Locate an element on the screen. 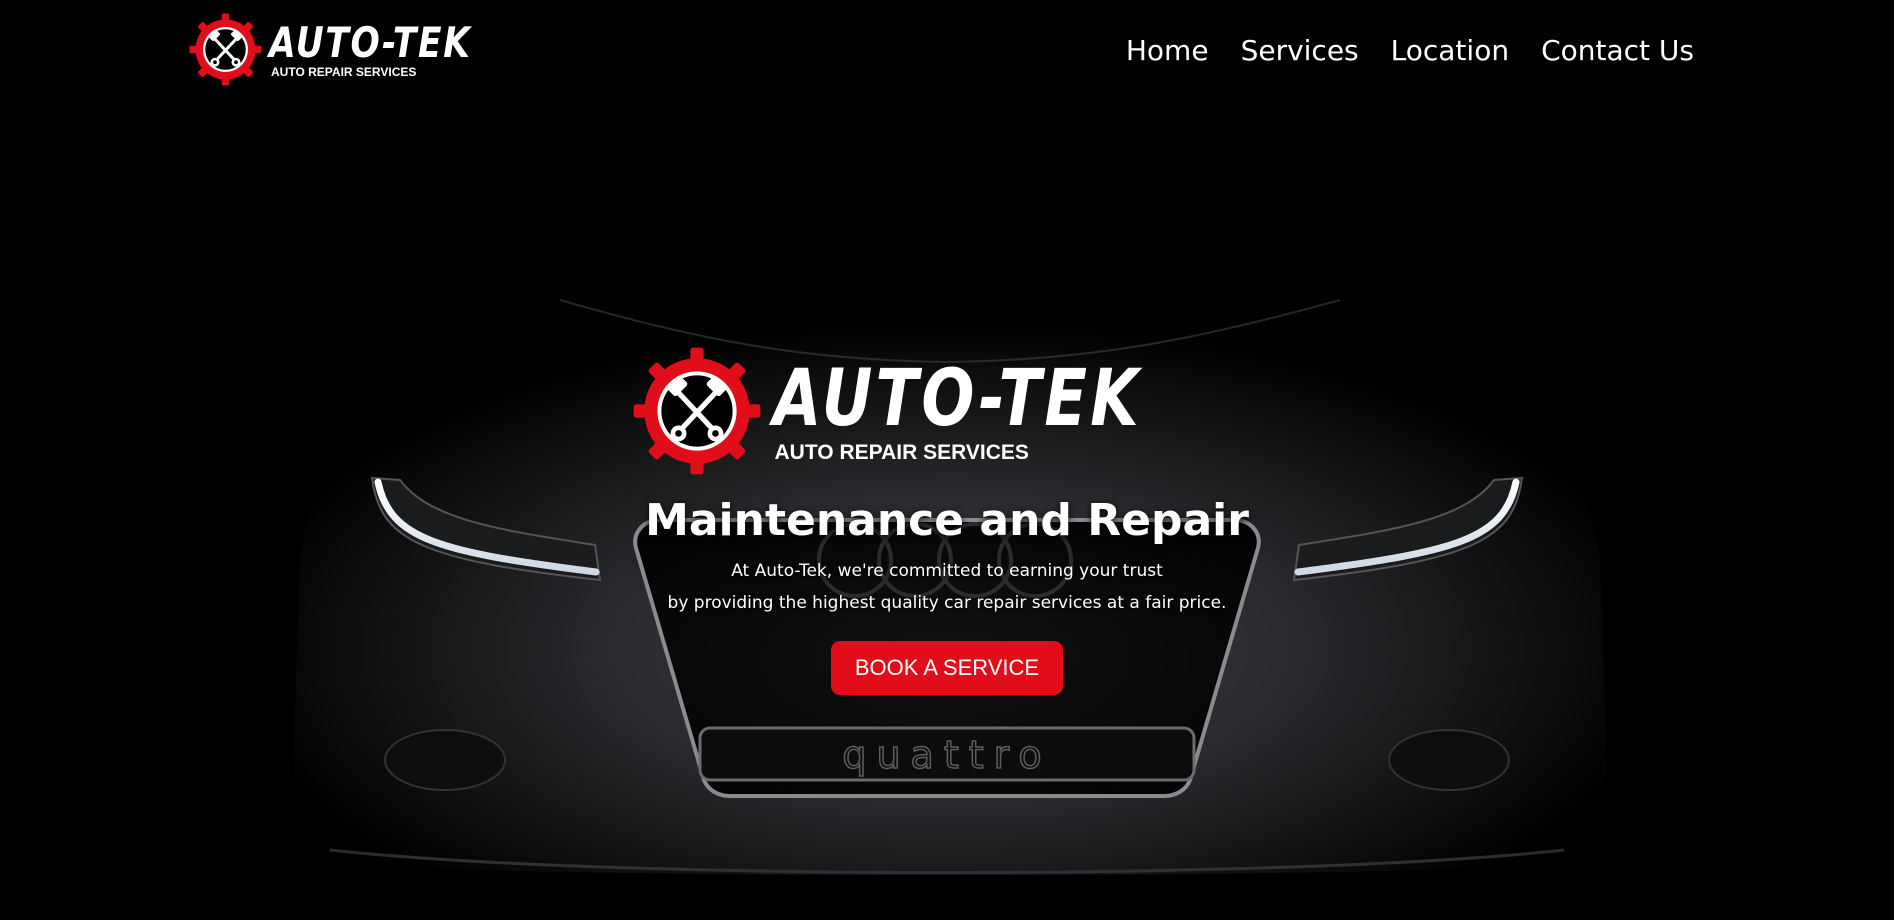  hero-brand: AUTO-TEK AUTO REPAIR SERVICES is located at coordinates (1003, 411).